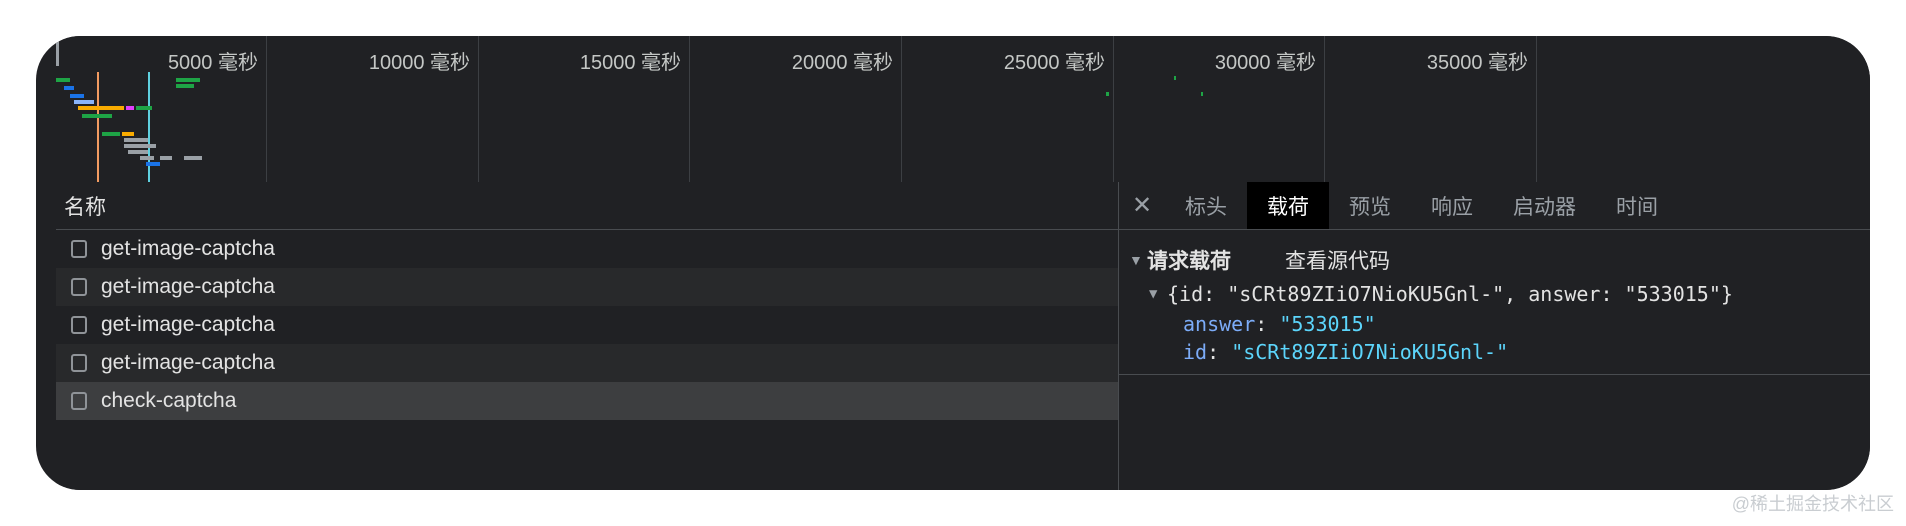 This screenshot has width=1906, height=526. I want to click on tick-label: 5000 毫秒, so click(212, 63).